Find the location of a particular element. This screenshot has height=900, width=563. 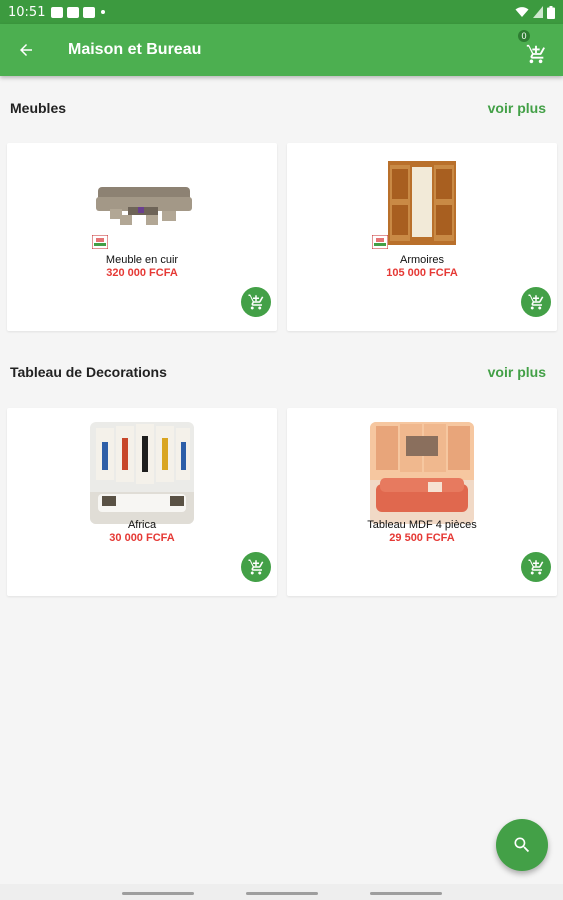

signal-icon is located at coordinates (538, 12).